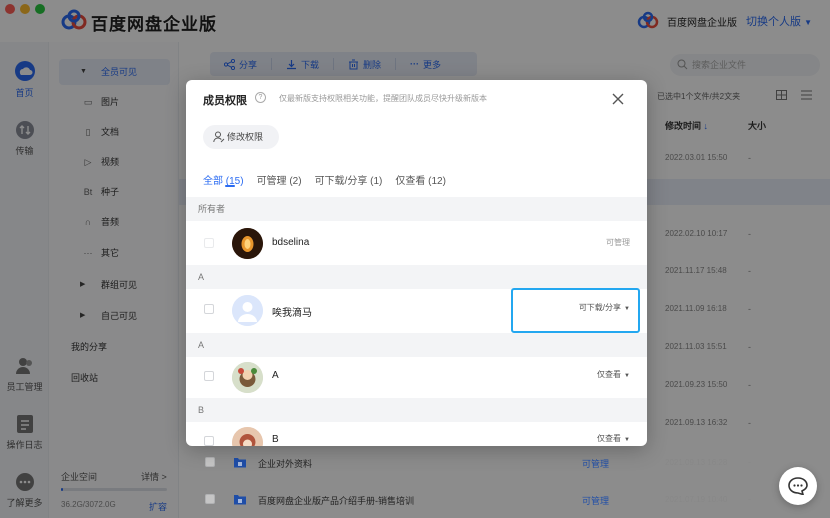 Image resolution: width=830 pixels, height=518 pixels. Describe the element at coordinates (219, 137) in the screenshot. I see `user-edit-icon` at that location.